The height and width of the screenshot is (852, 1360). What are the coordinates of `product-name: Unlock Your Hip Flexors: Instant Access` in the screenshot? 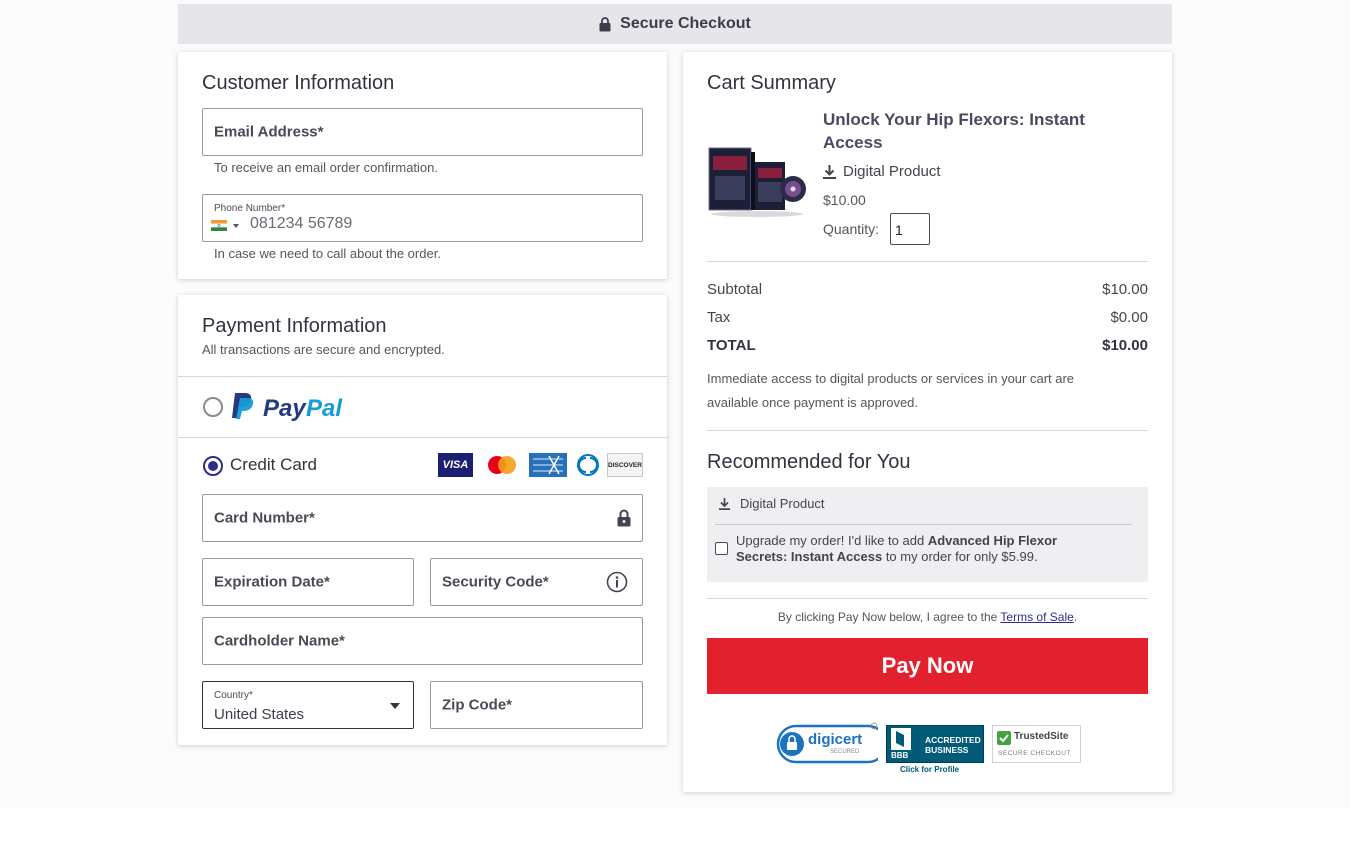 It's located at (954, 131).